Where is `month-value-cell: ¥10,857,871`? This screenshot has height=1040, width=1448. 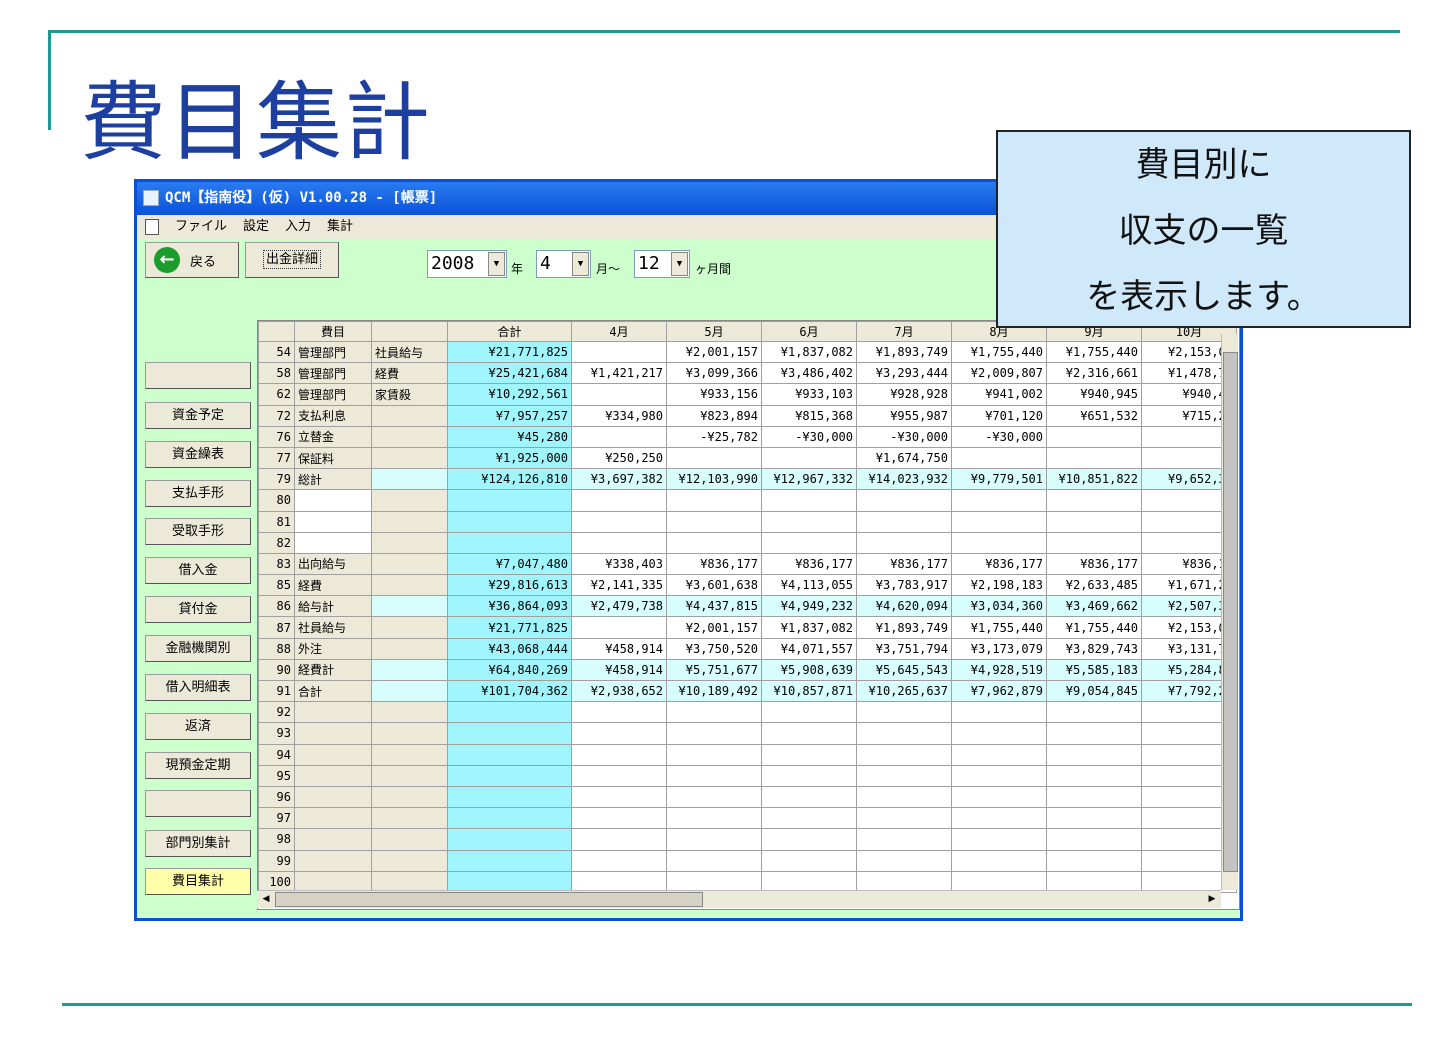 month-value-cell: ¥10,857,871 is located at coordinates (809, 691).